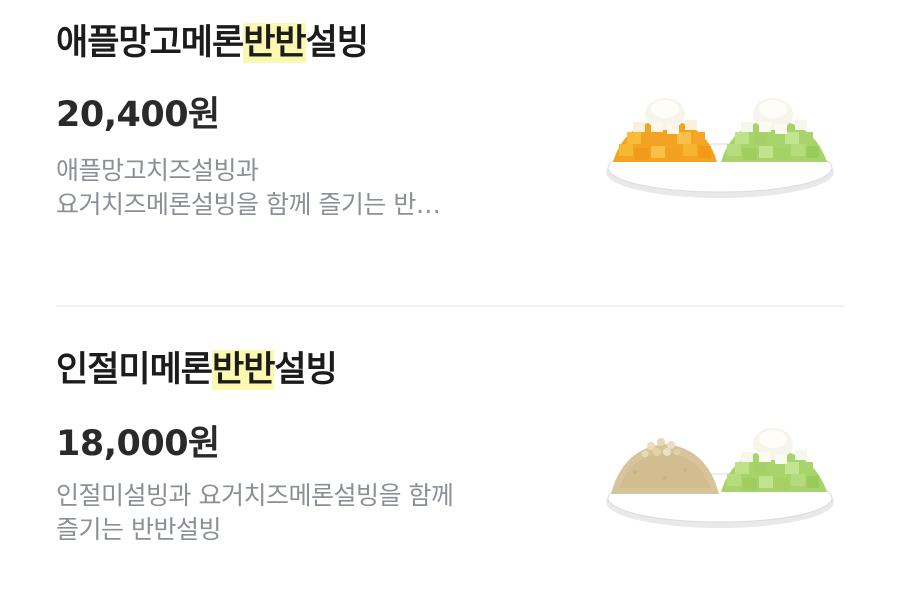  Describe the element at coordinates (150, 43) in the screenshot. I see `title-prefix: 애플망고메론` at that location.